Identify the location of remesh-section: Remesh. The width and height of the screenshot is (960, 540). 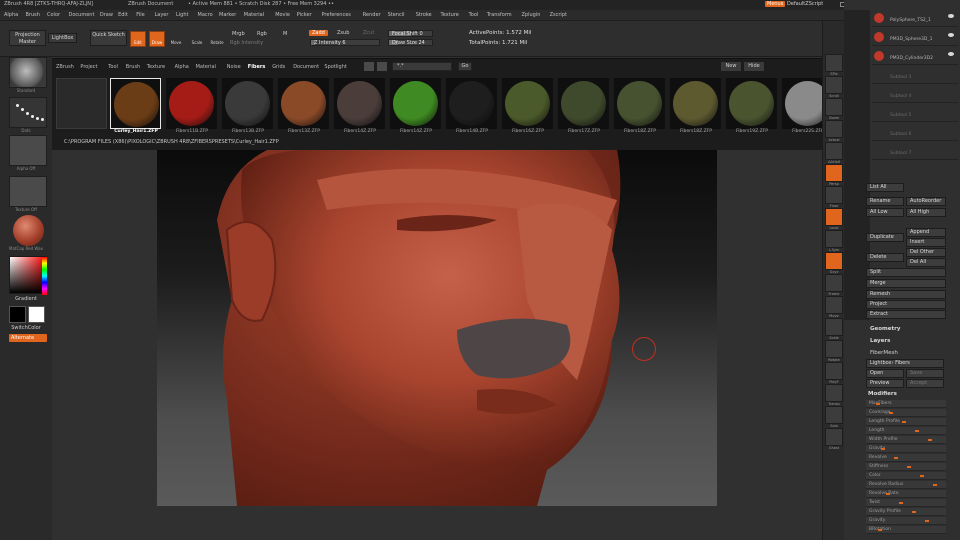
(906, 294).